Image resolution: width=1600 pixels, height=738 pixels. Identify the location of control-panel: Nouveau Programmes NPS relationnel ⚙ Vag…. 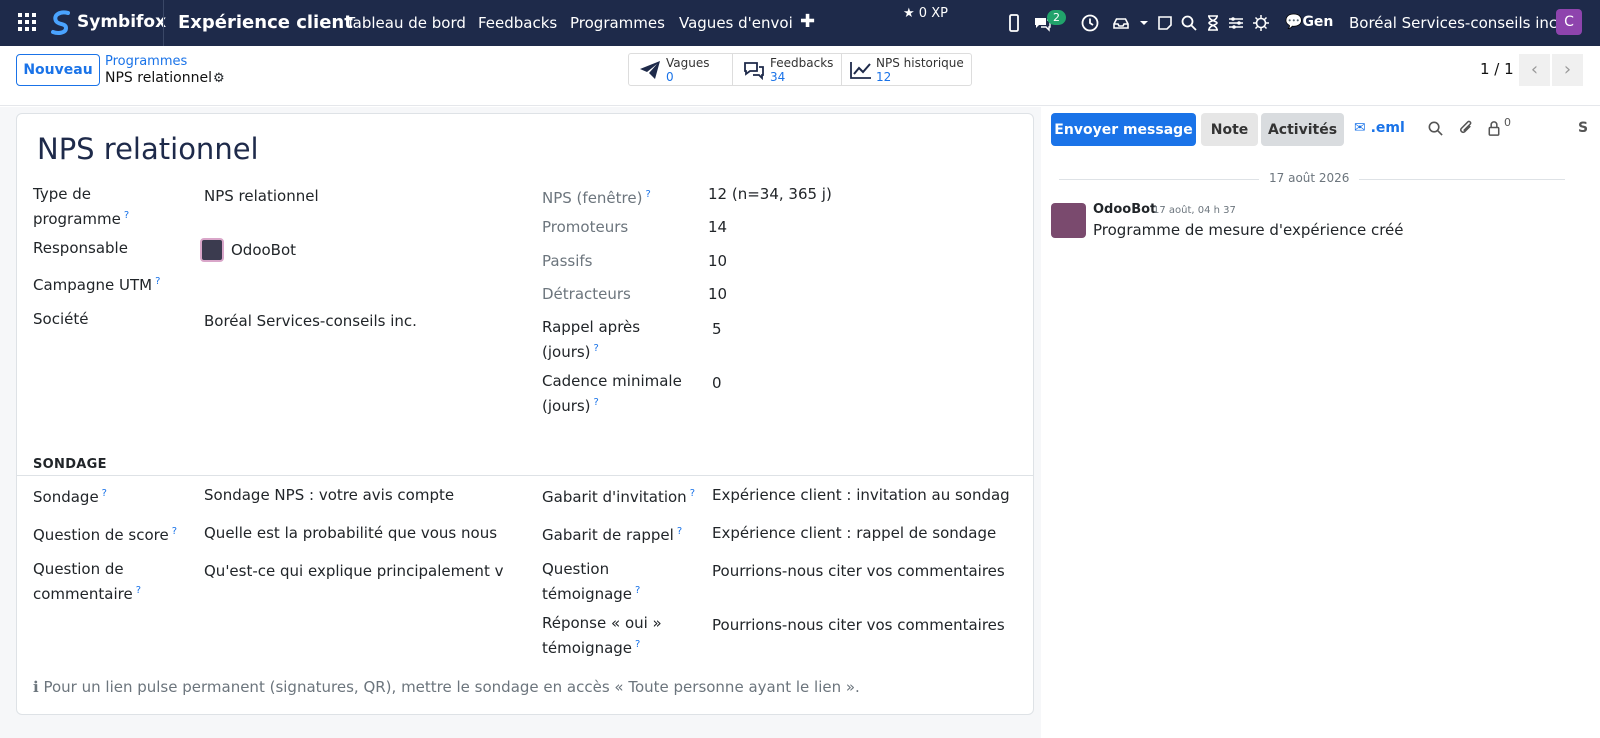
(800, 76).